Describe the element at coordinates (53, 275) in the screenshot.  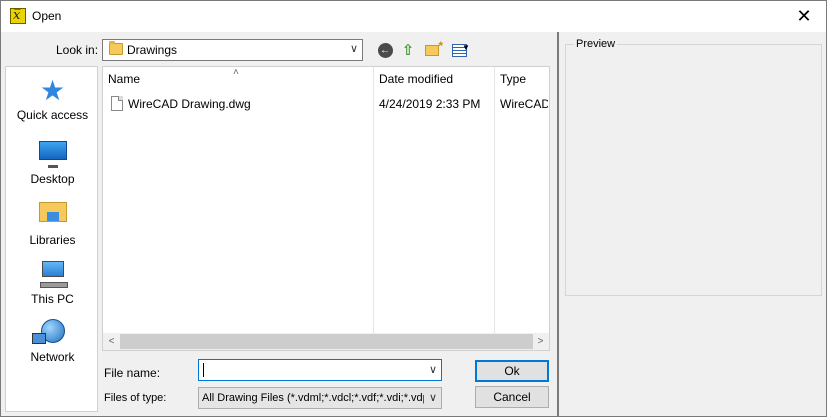
I see `computer-icon` at that location.